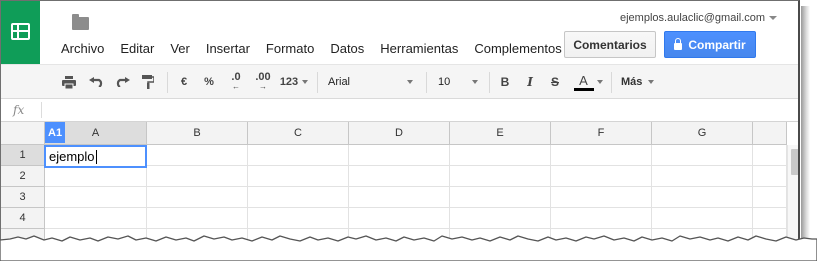 The image size is (817, 261). Describe the element at coordinates (347, 48) in the screenshot. I see `menu-datos: Datos` at that location.